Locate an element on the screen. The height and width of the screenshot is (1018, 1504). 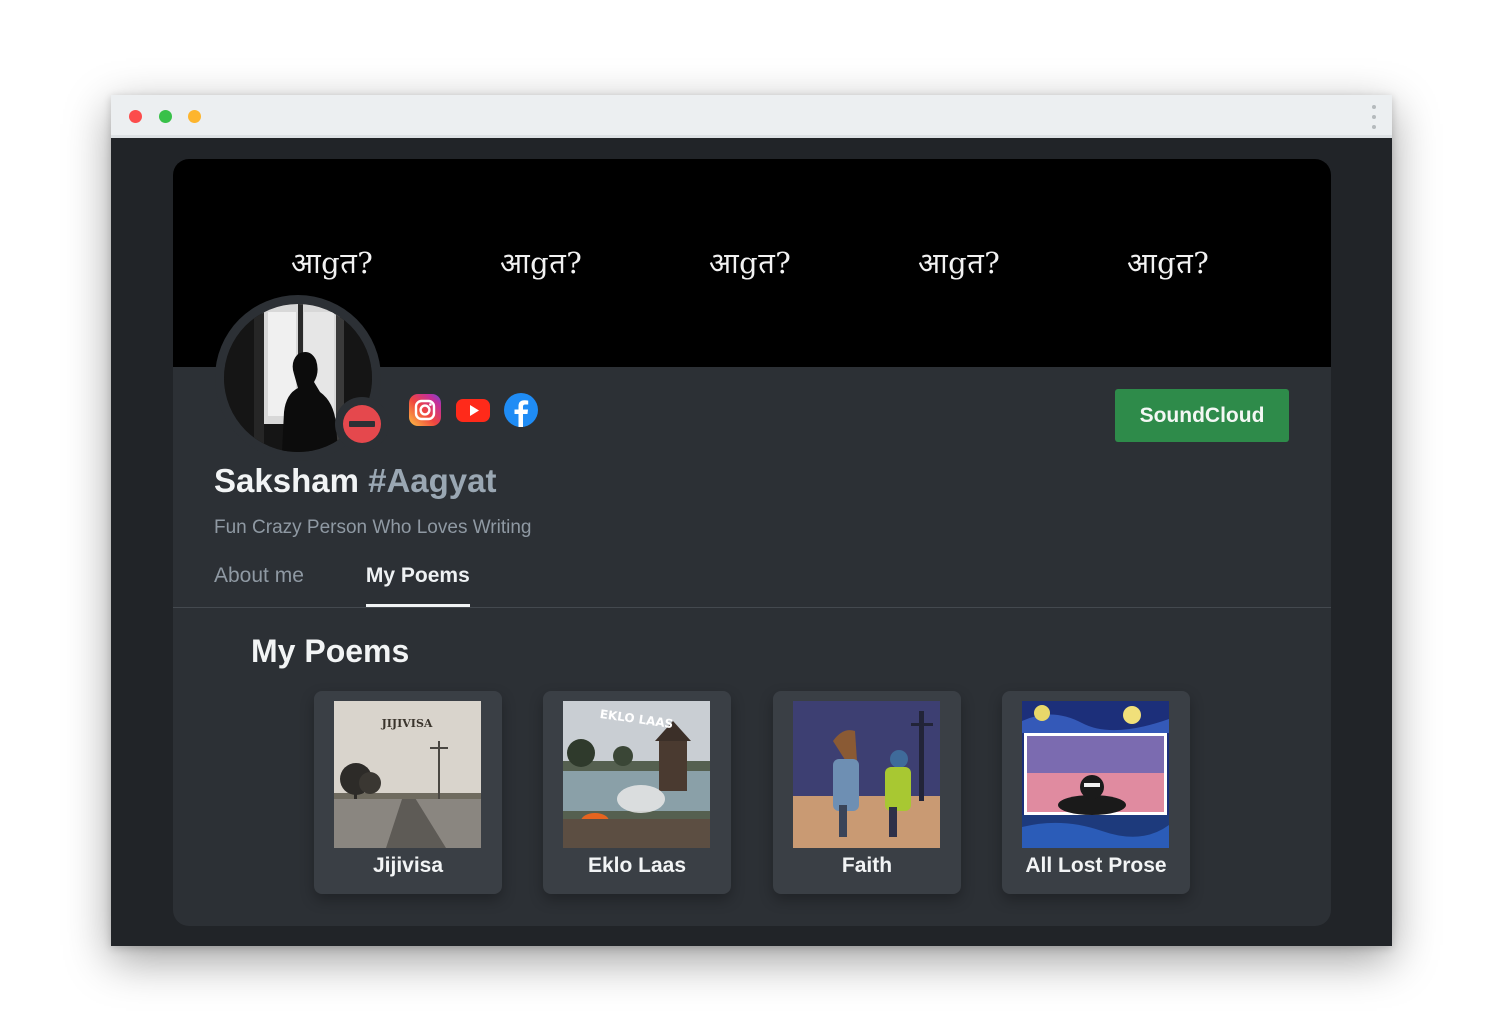
profile-tabs: About me My Poems is located at coordinates (342, 584).